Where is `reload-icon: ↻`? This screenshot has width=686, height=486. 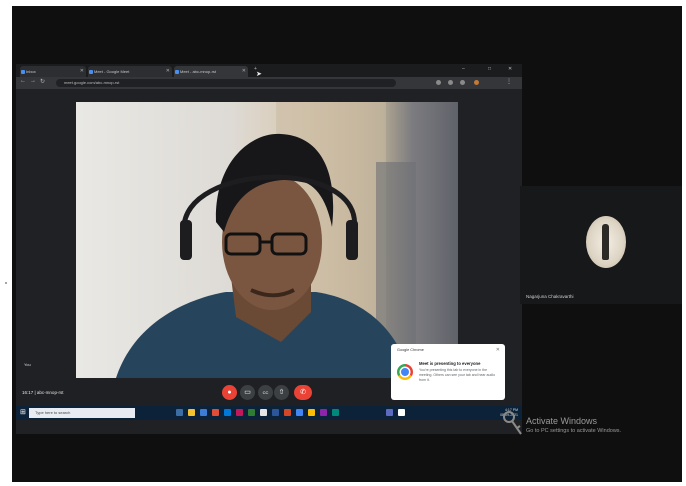 reload-icon: ↻ is located at coordinates (42, 81).